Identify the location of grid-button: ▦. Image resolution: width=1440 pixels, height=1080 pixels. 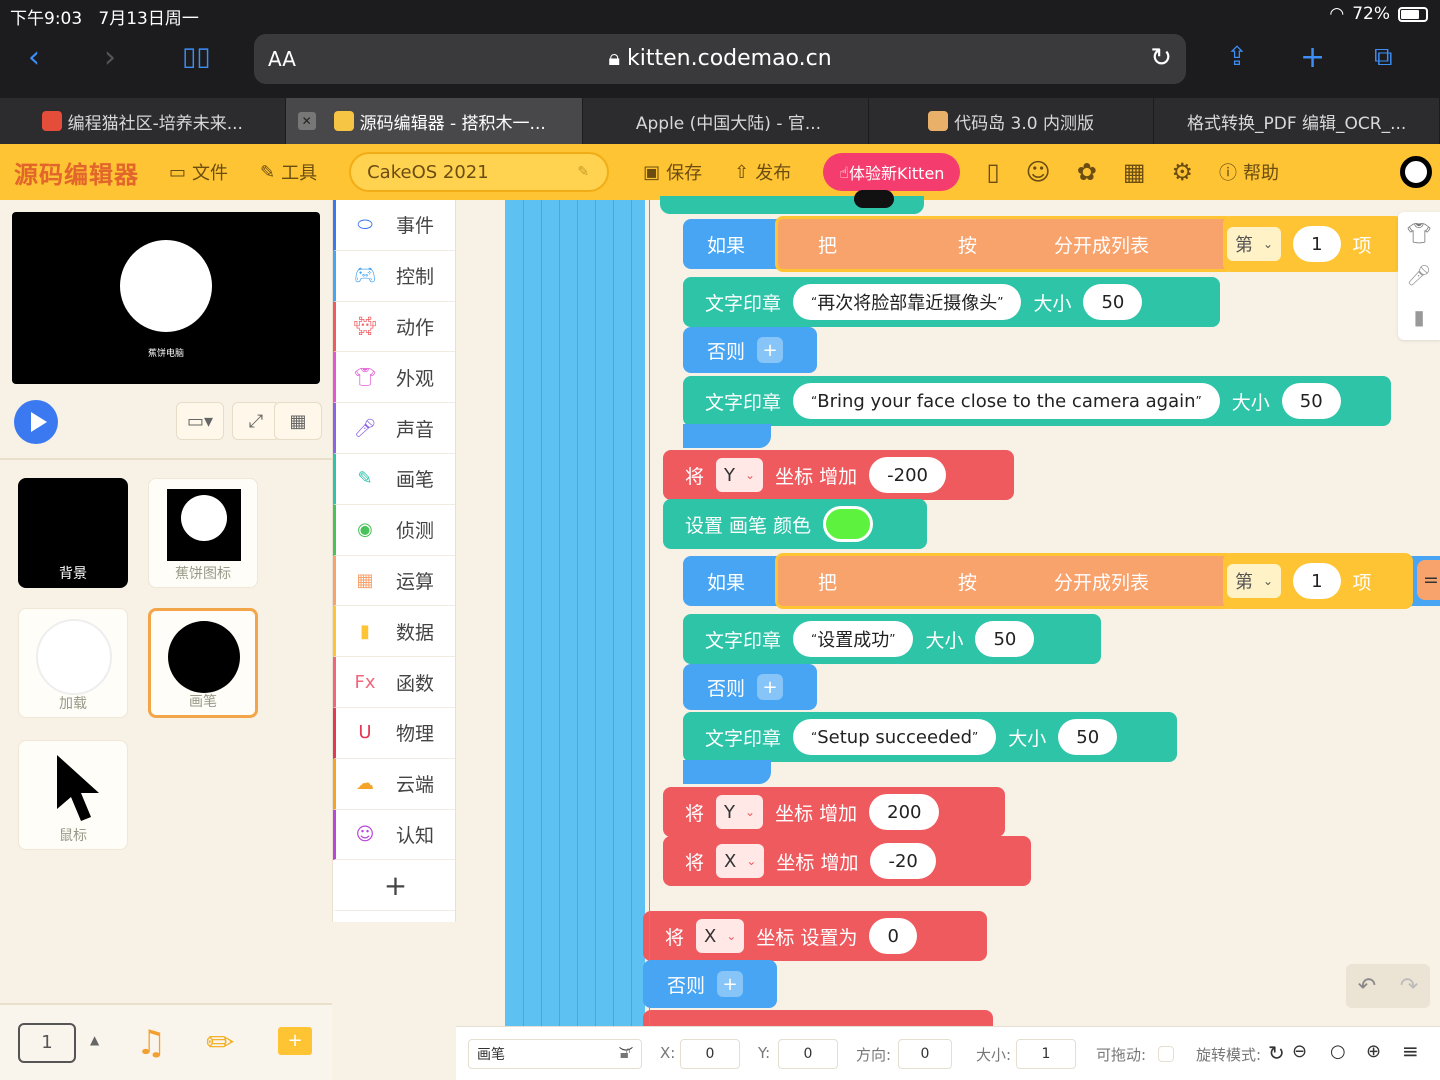
(298, 421).